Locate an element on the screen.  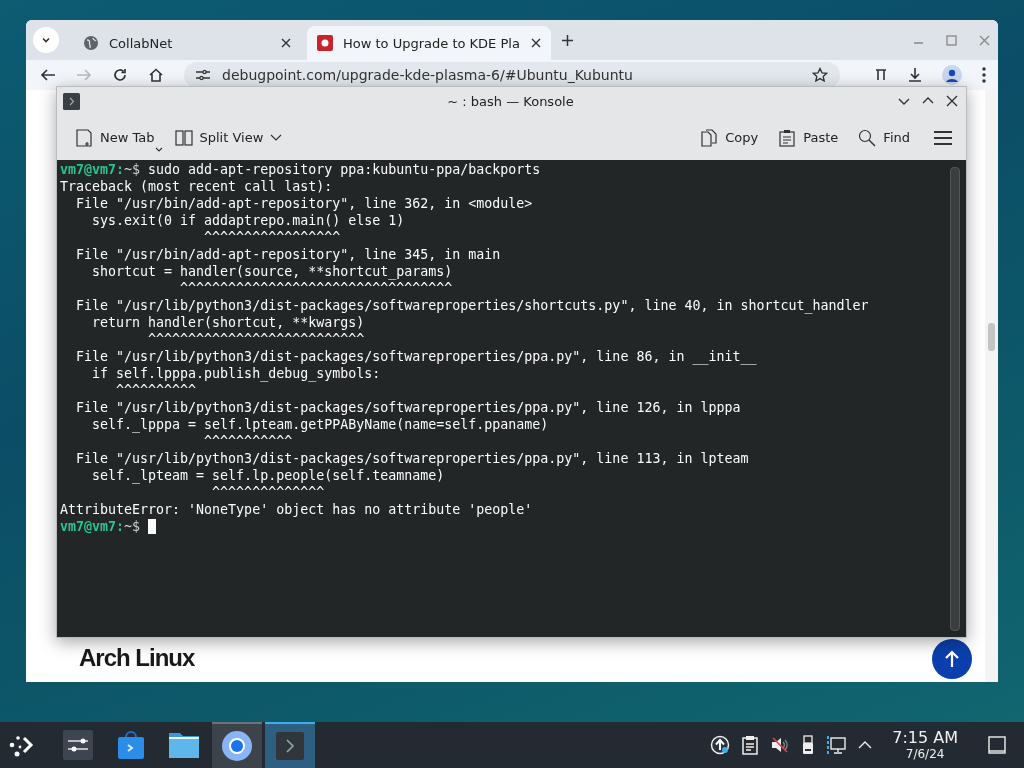
terminal-line: shortcut = handler(source, **shortcut_params) is located at coordinates (272, 271).